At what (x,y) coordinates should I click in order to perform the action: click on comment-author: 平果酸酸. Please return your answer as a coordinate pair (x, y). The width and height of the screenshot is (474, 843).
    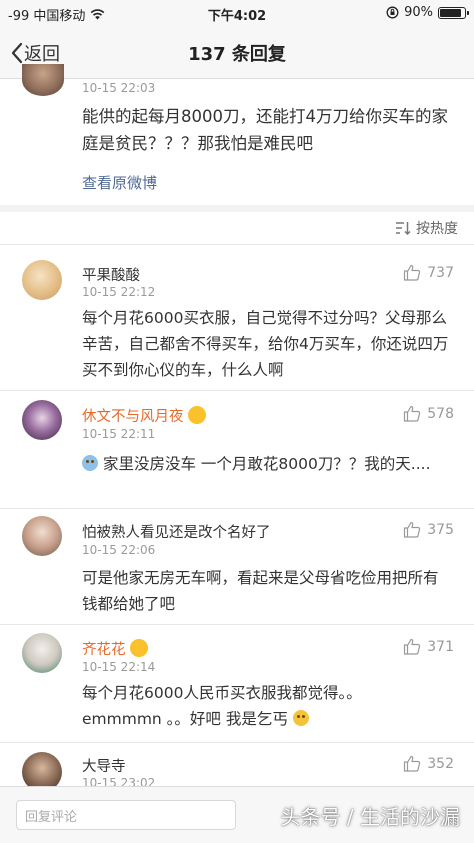
    Looking at the image, I should click on (111, 274).